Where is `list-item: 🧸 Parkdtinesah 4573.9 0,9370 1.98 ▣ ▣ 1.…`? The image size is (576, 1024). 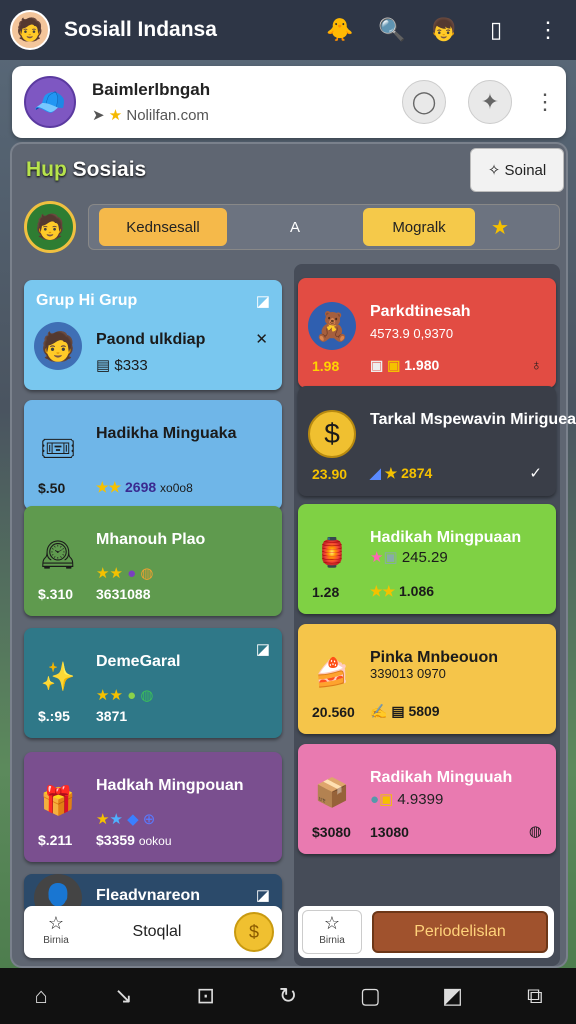
list-item: 🧸 Parkdtinesah 4573.9 0,9370 1.98 ▣ ▣ 1.… is located at coordinates (427, 333).